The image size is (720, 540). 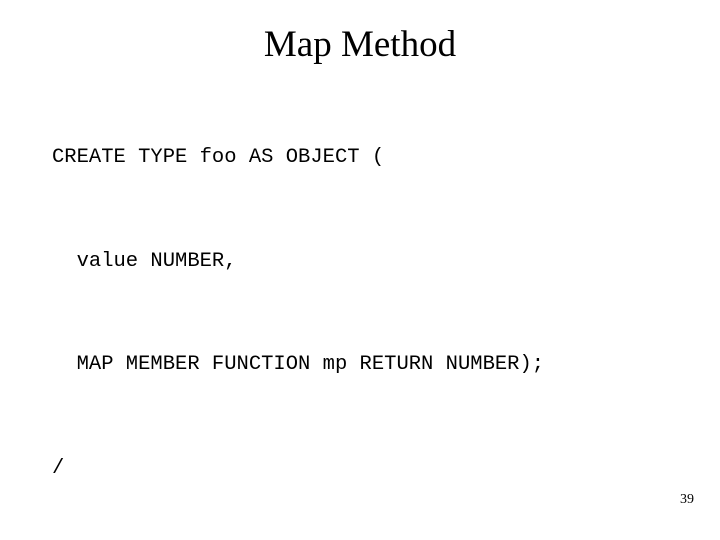 What do you see at coordinates (218, 157) in the screenshot?
I see `code-line: CREATE TYPE foo AS OBJECT (` at bounding box center [218, 157].